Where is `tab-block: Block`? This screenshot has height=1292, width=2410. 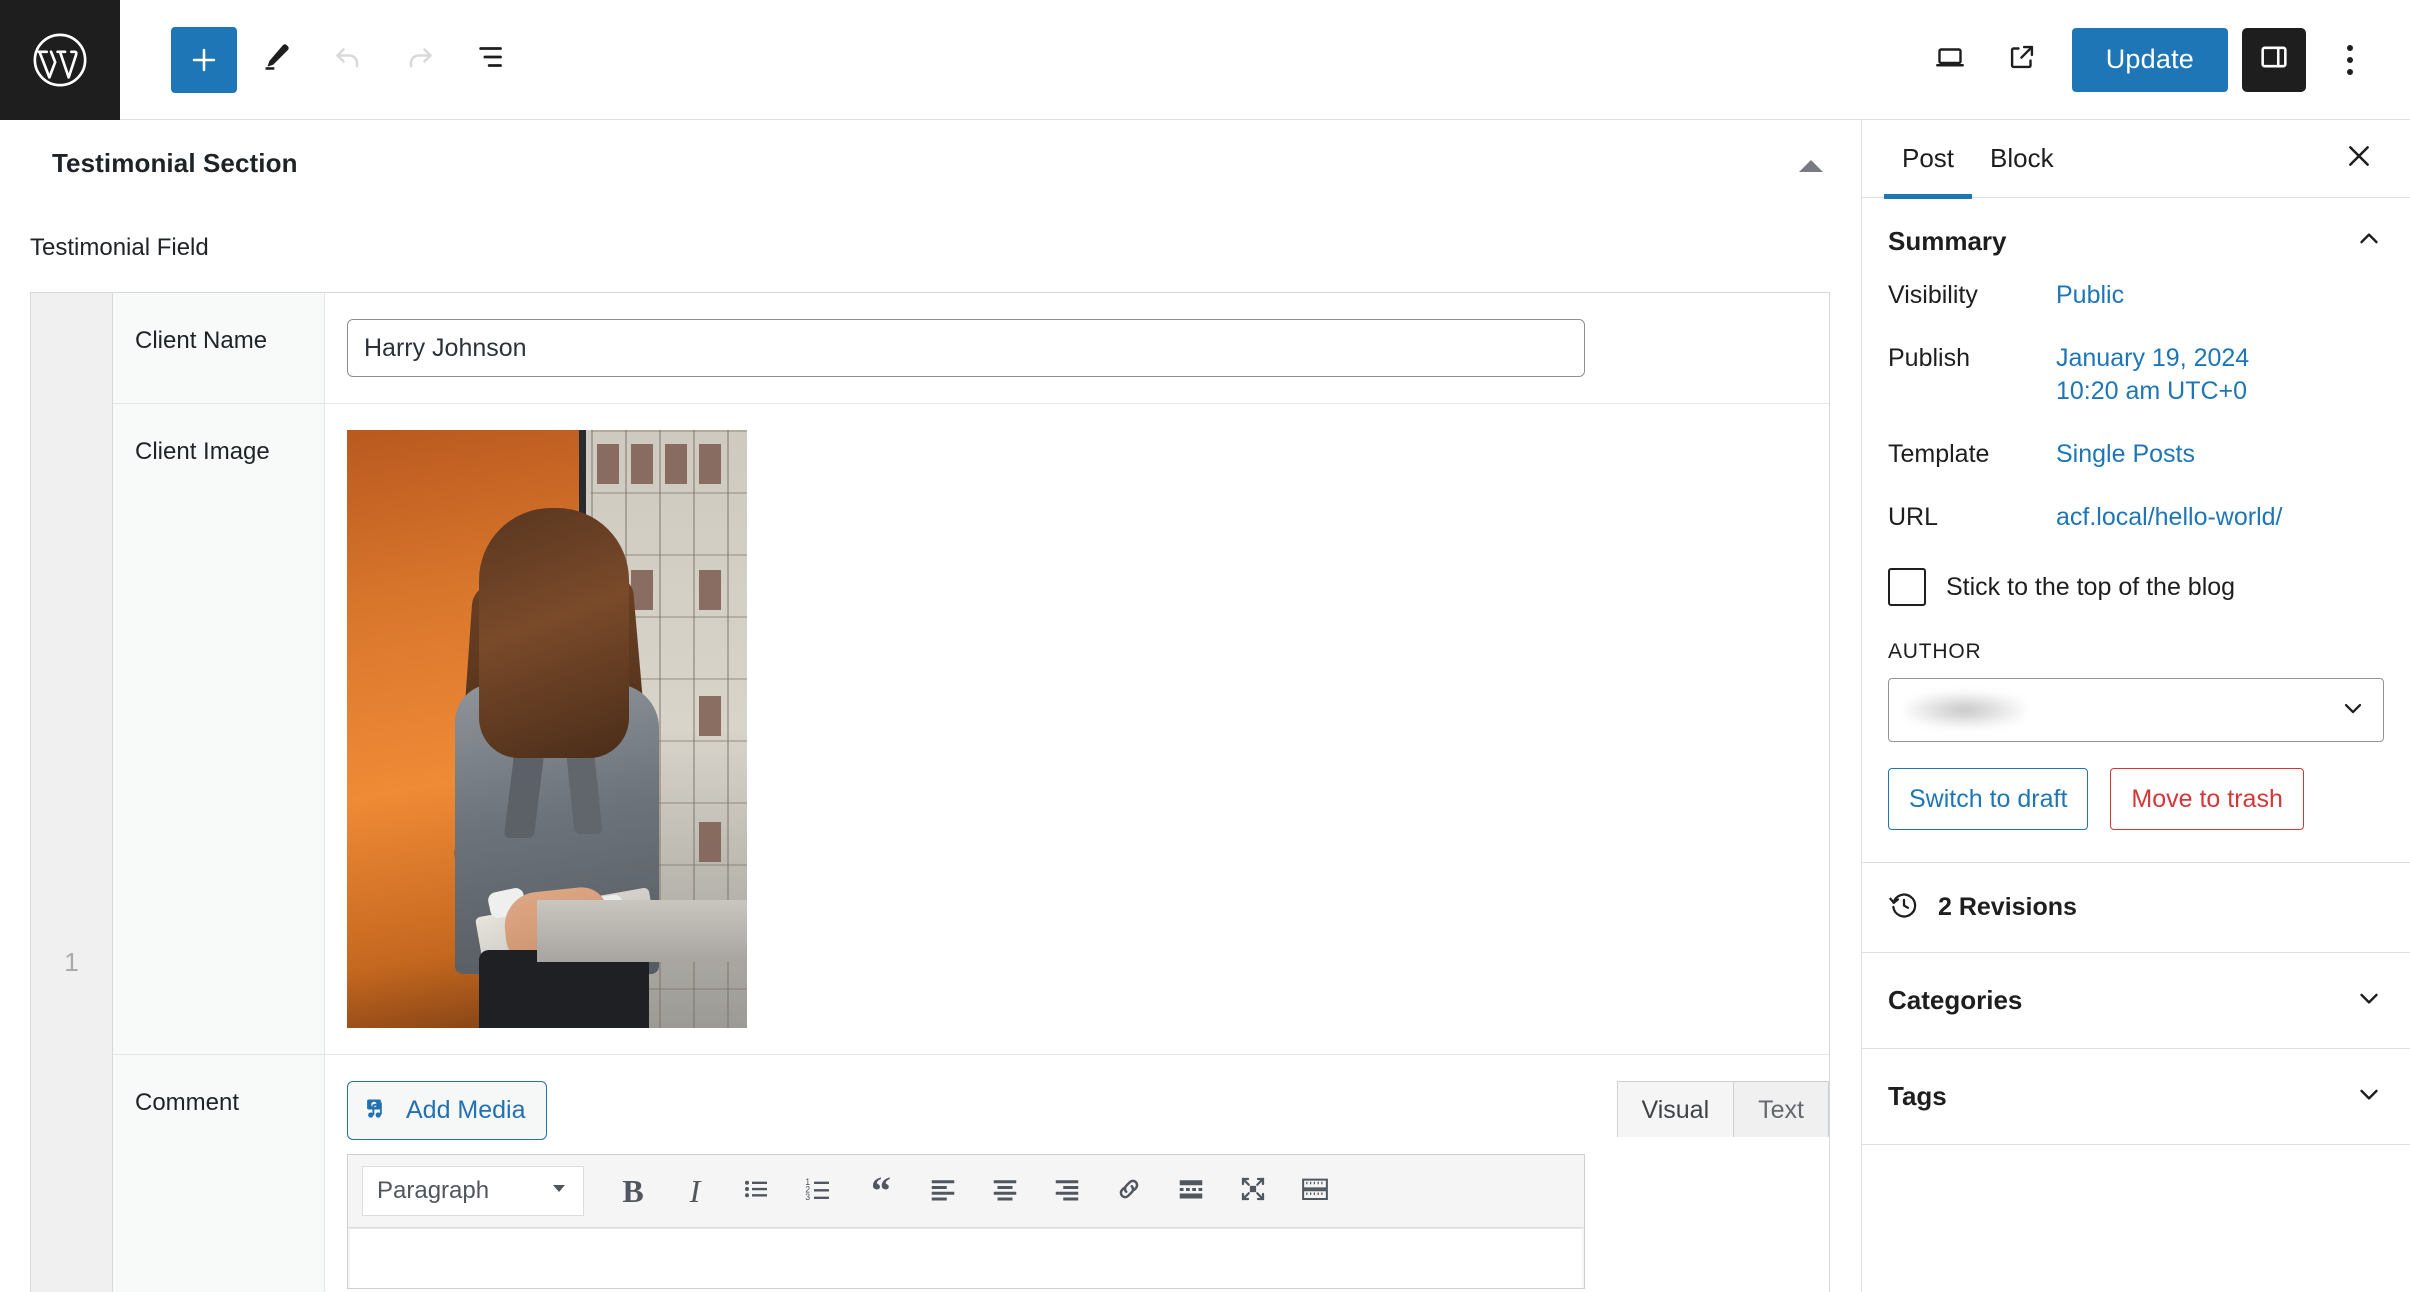 tab-block: Block is located at coordinates (2022, 159).